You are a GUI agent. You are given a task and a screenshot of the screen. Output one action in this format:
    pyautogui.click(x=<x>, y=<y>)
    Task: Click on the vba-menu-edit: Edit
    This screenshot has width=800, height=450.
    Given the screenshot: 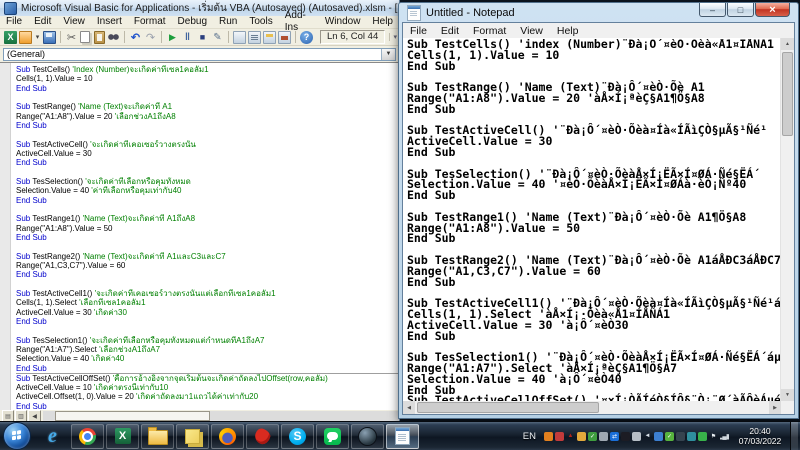 What is the action you would take?
    pyautogui.click(x=42, y=22)
    